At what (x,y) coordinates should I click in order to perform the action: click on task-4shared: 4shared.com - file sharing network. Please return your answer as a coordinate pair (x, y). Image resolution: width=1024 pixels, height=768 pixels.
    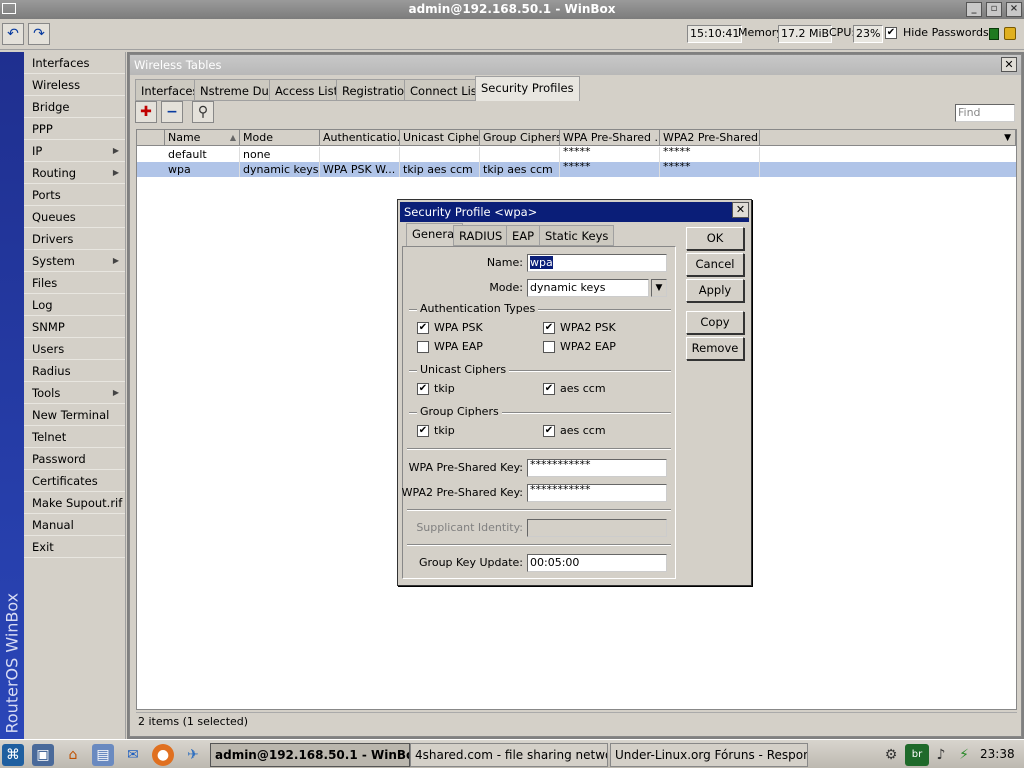
    Looking at the image, I should click on (509, 755).